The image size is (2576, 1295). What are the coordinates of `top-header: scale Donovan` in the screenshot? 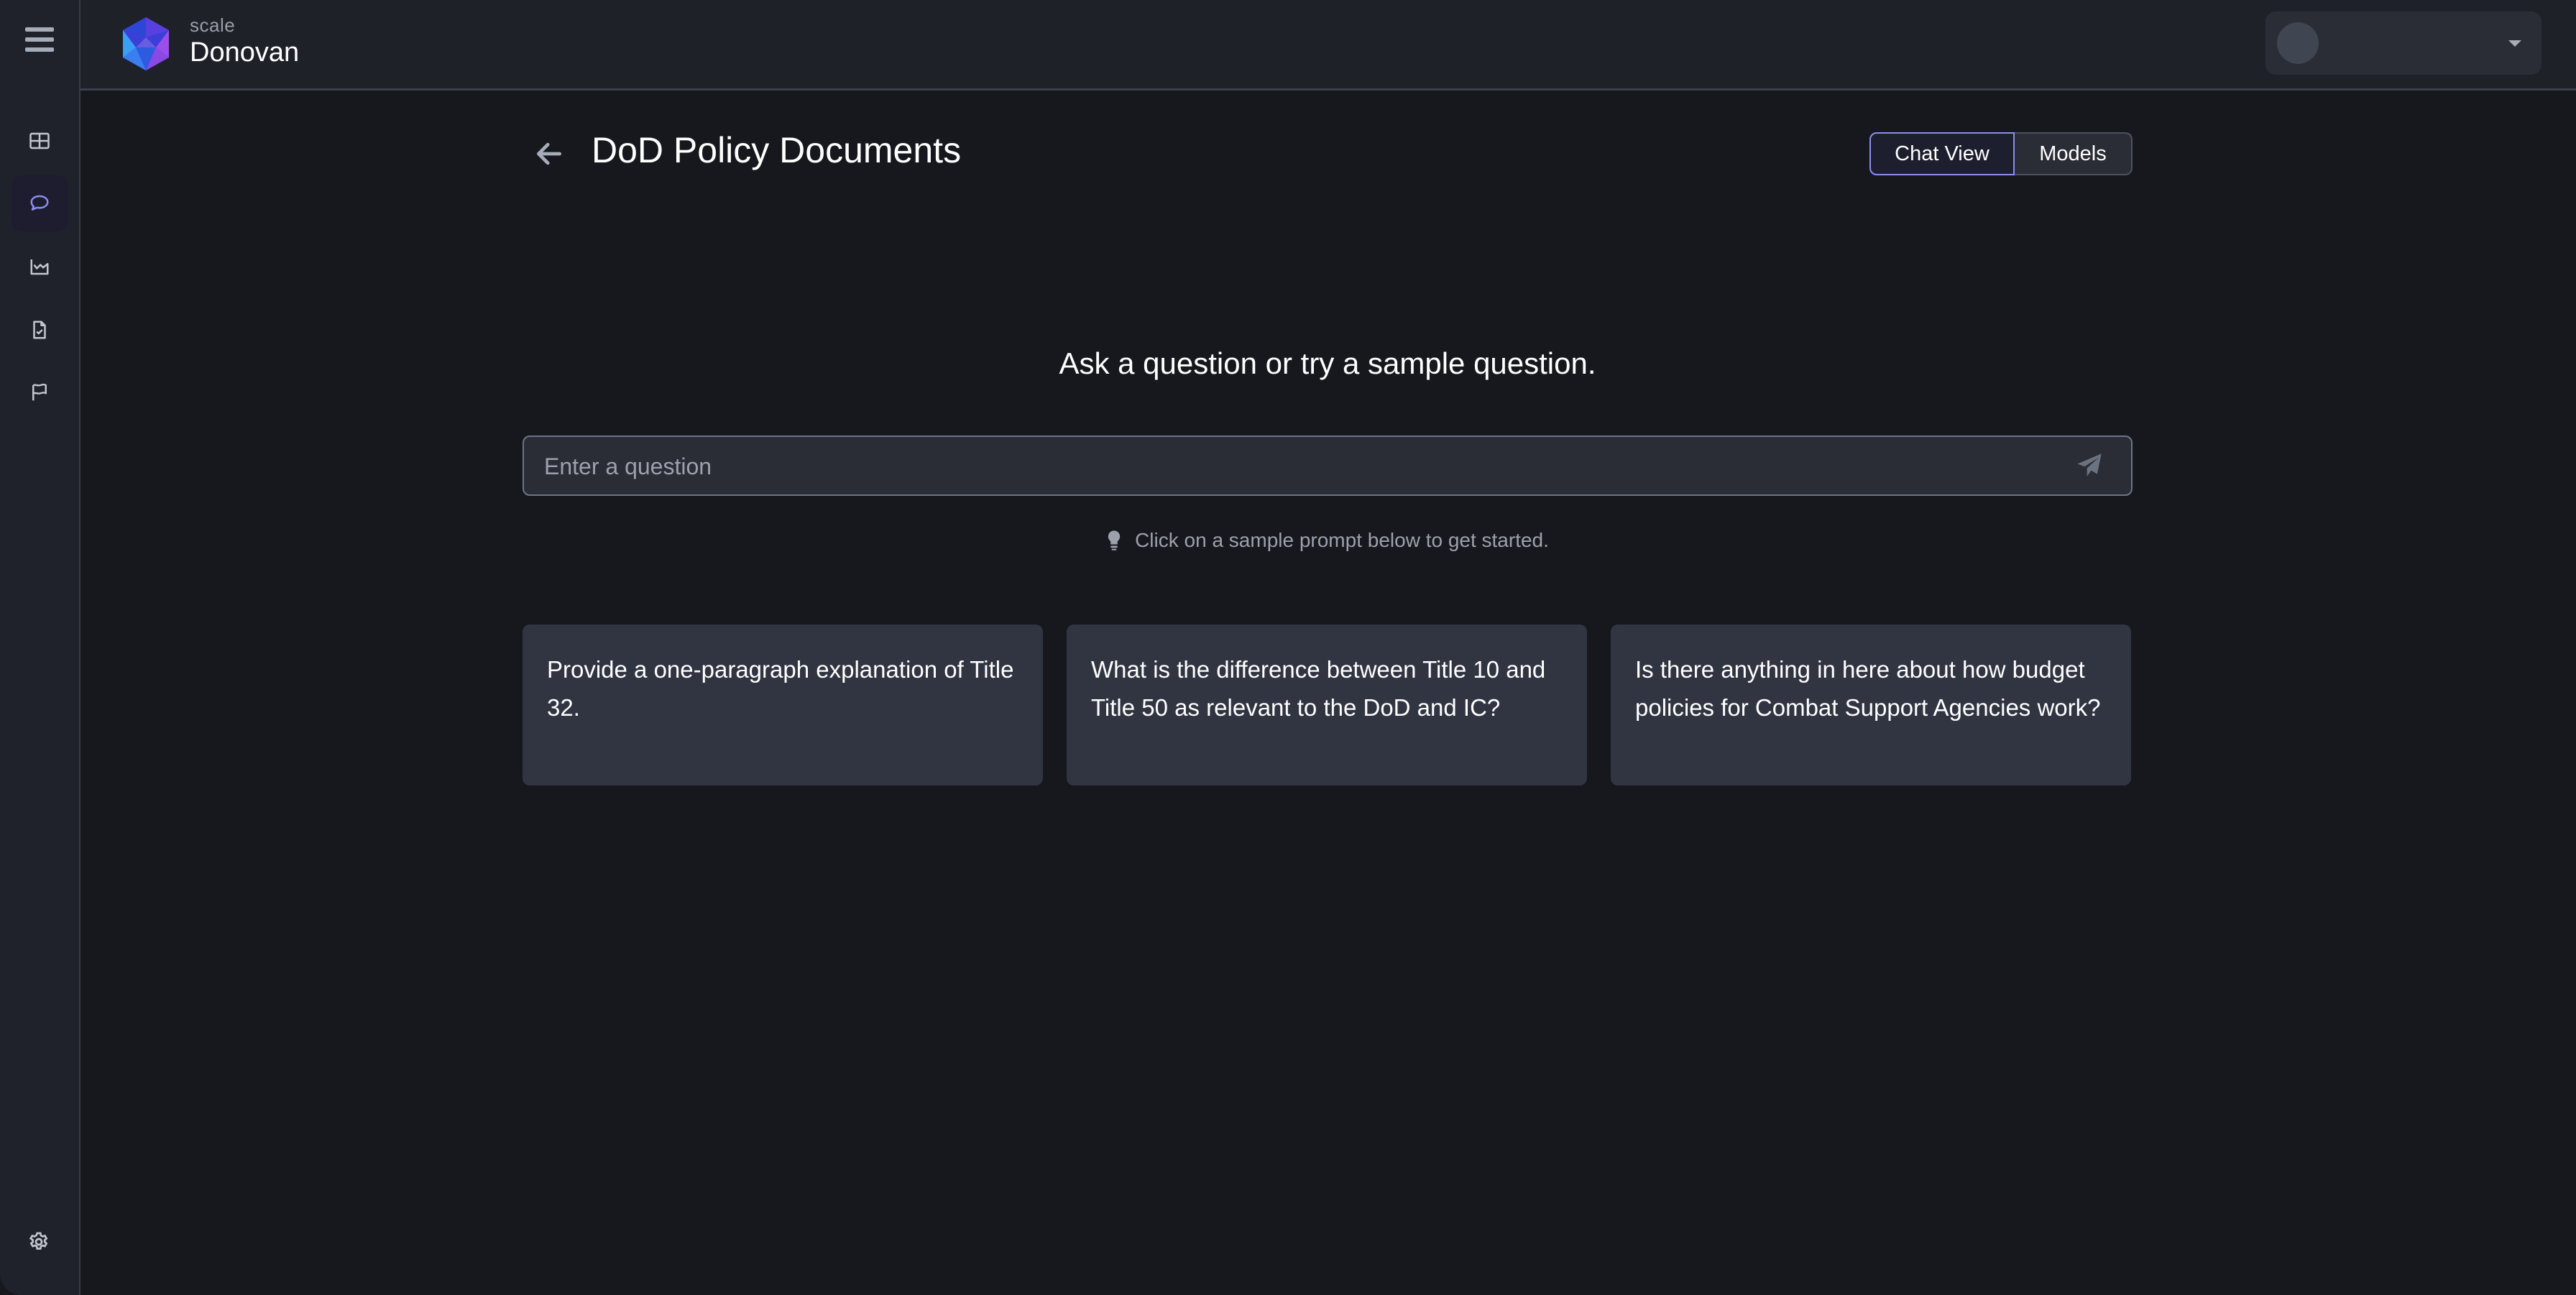 It's located at (1328, 45).